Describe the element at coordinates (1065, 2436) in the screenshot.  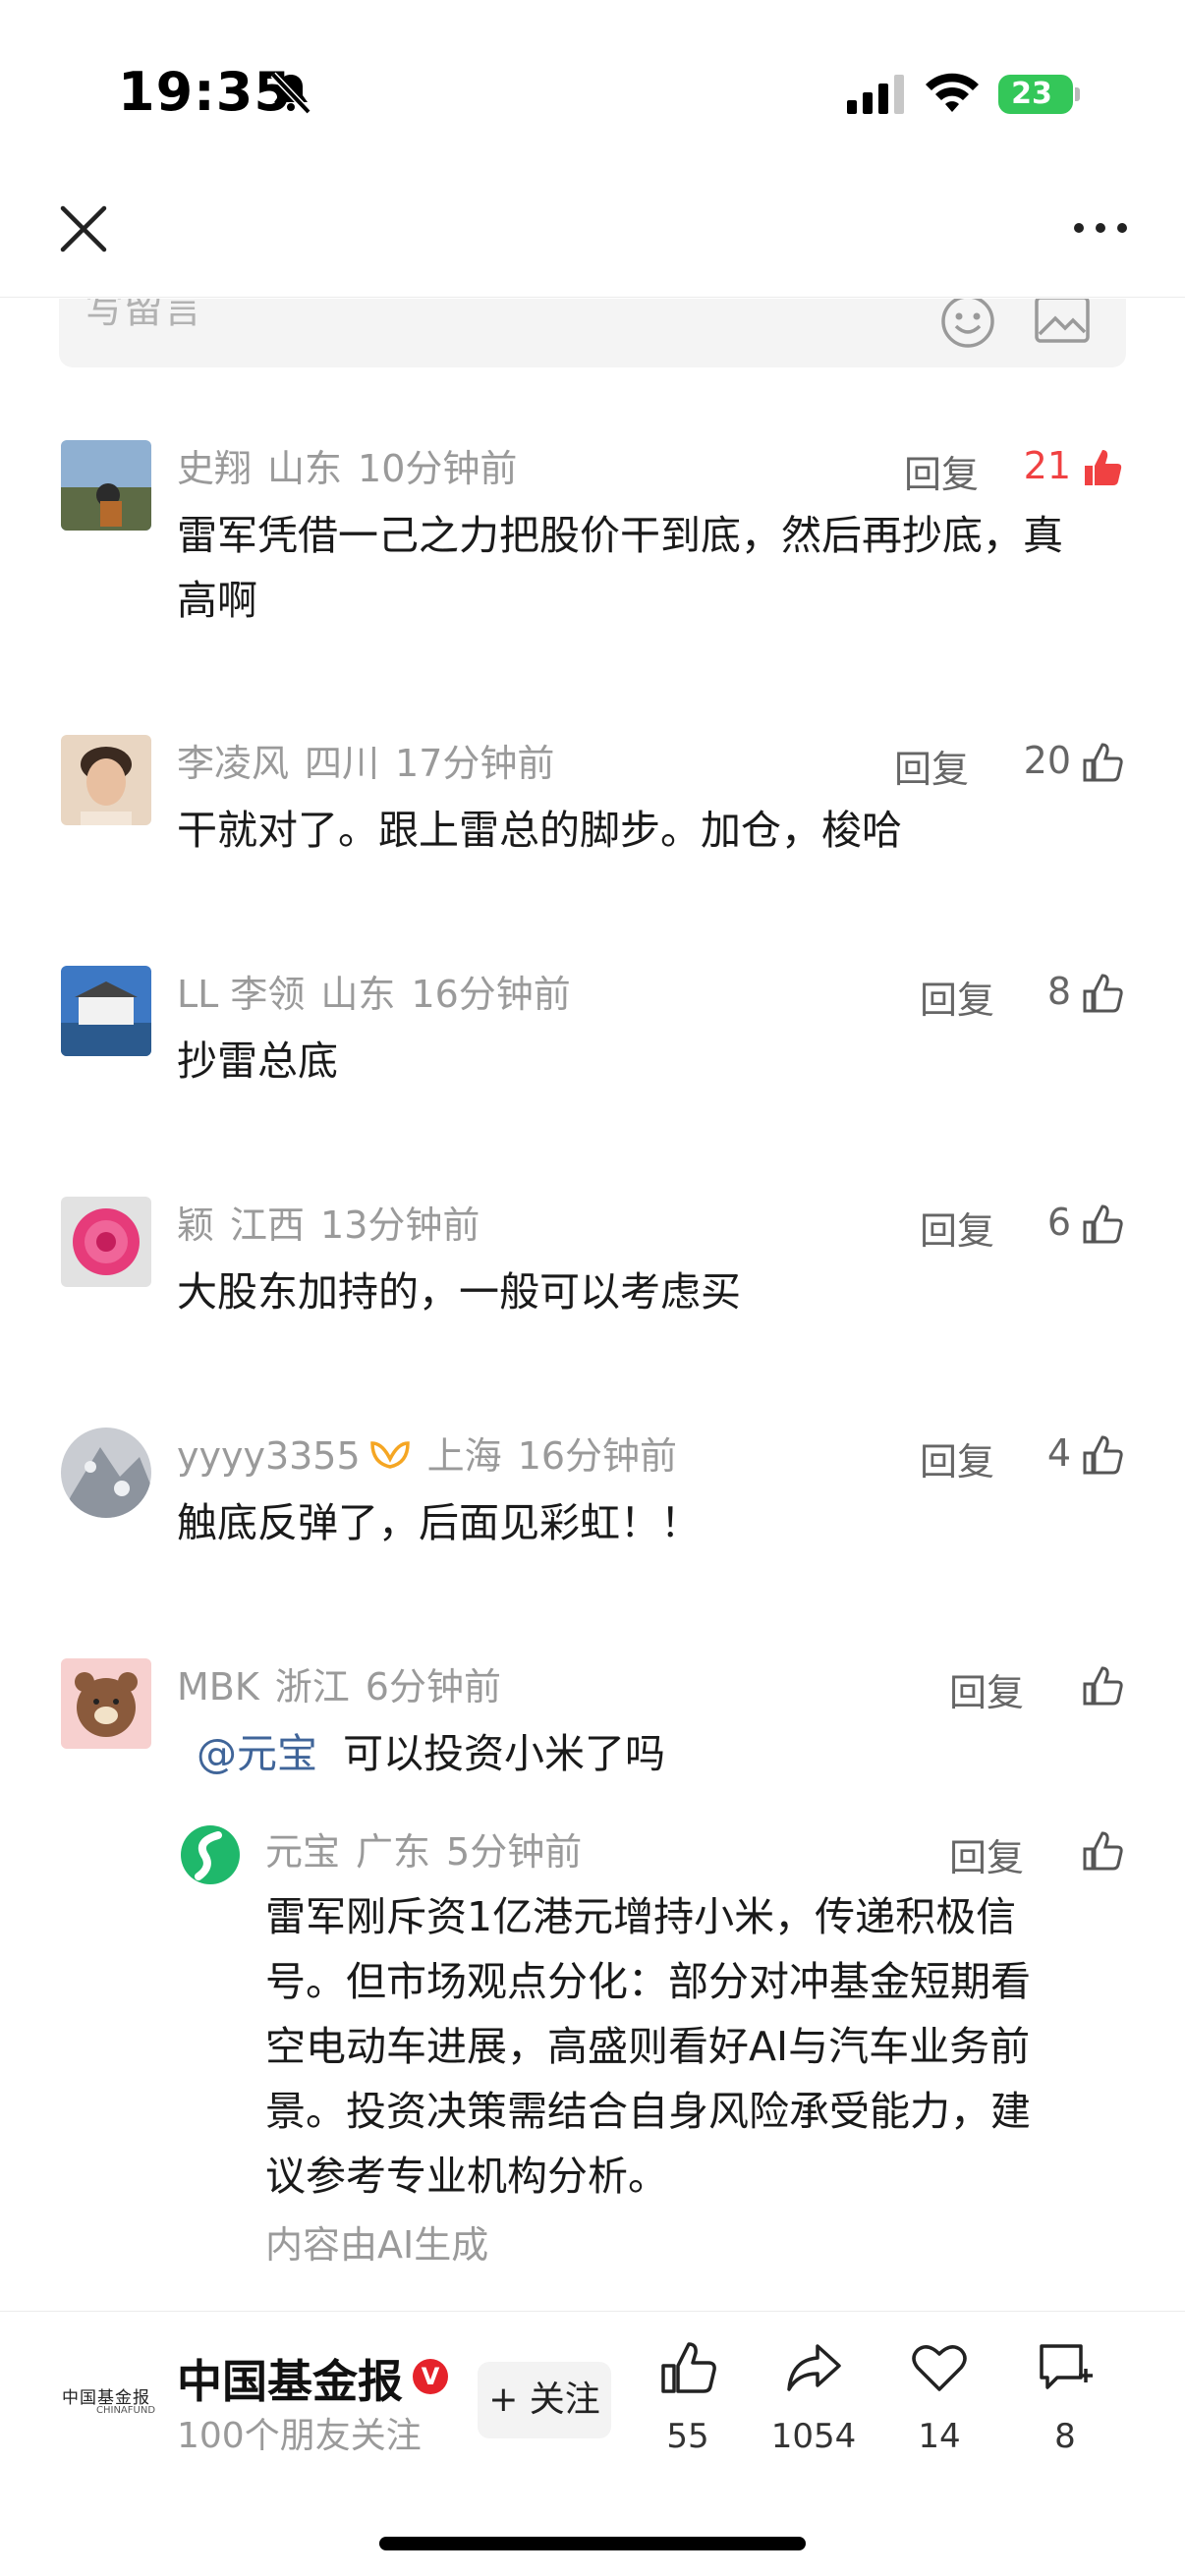
I see `comment-count: 8` at that location.